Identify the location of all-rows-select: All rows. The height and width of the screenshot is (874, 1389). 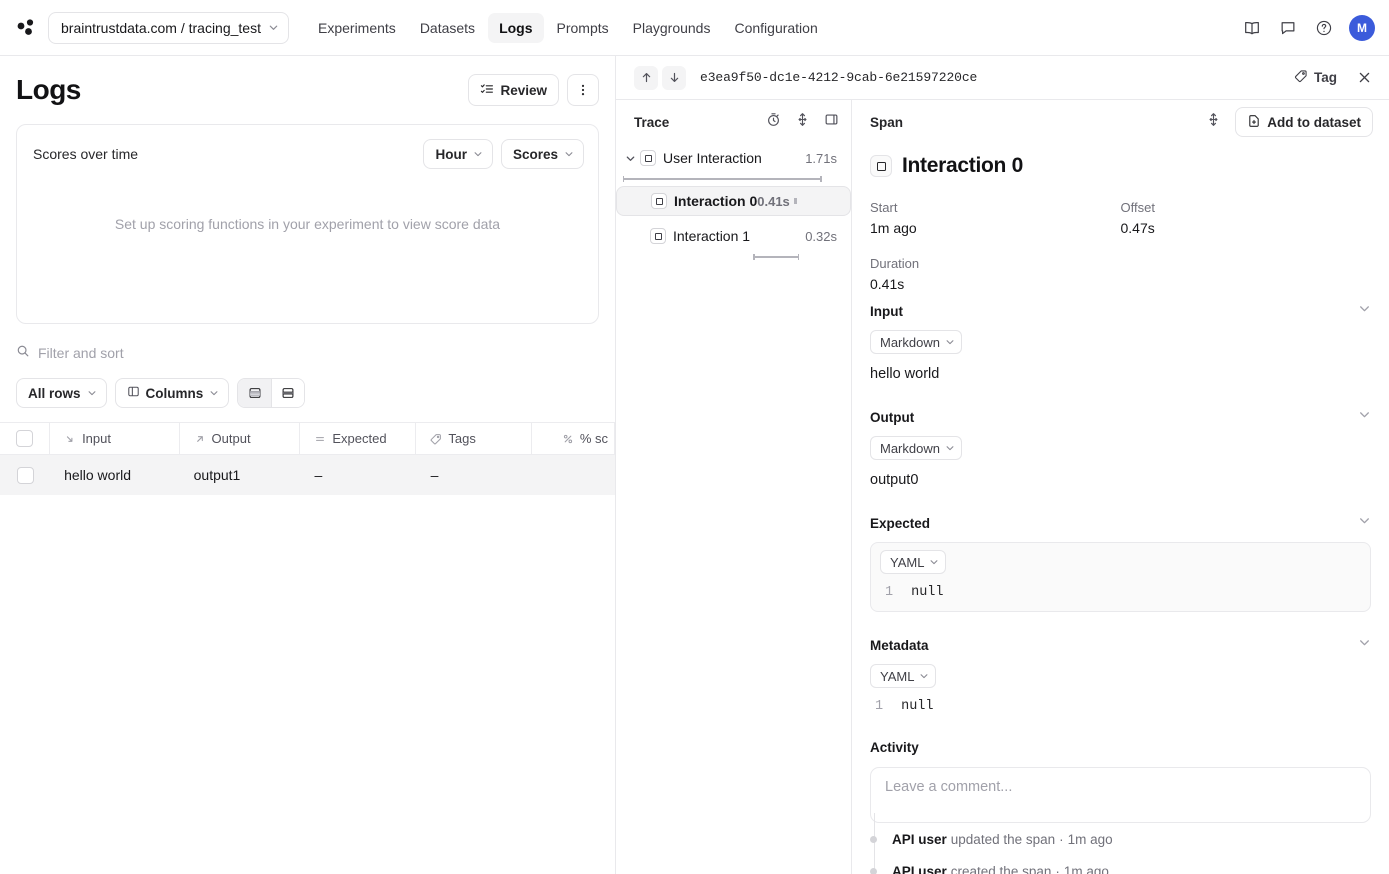
(61, 393).